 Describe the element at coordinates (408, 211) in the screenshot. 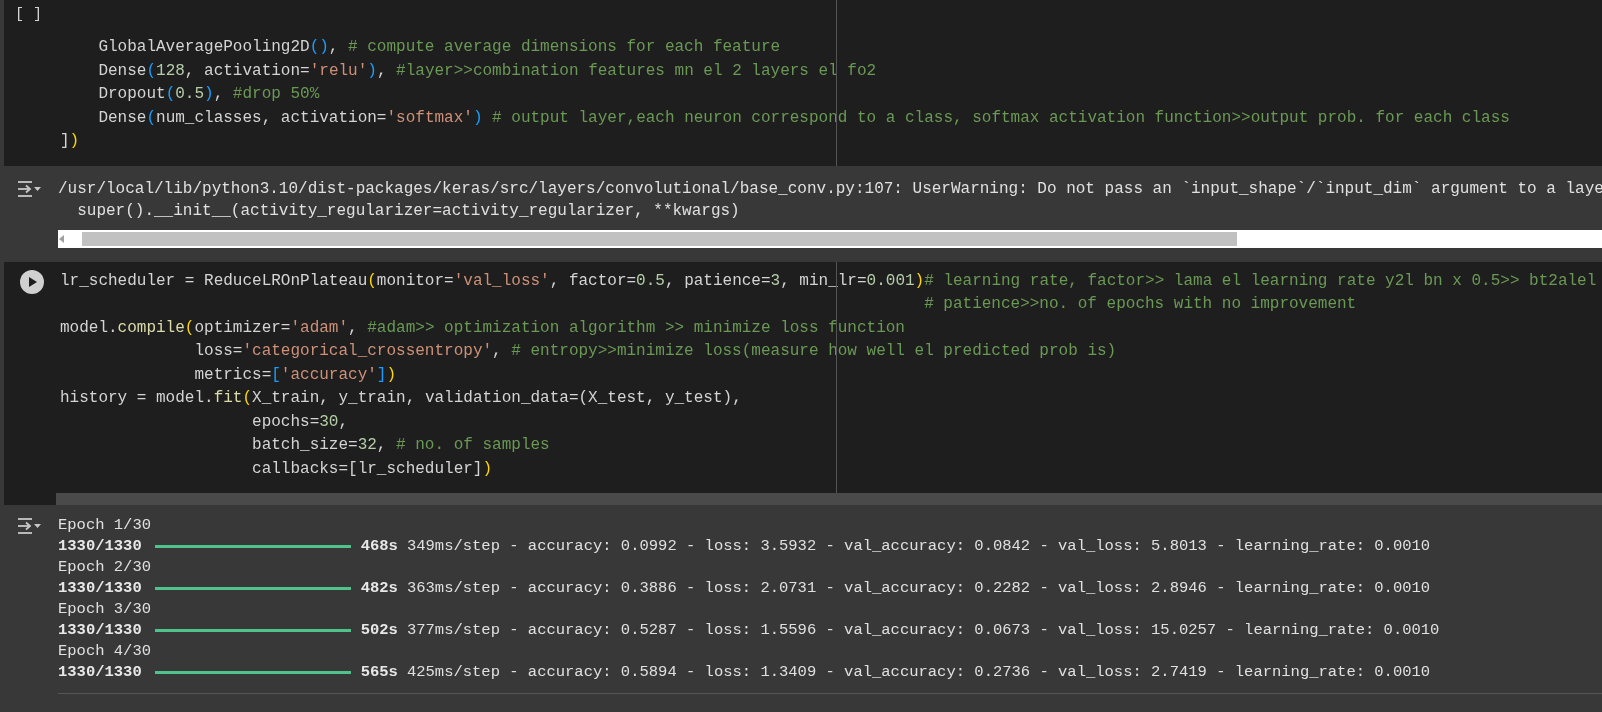

I see `warning-text: super().__init__(activity_regularizer=activity_regularizer, **kwargs)` at that location.